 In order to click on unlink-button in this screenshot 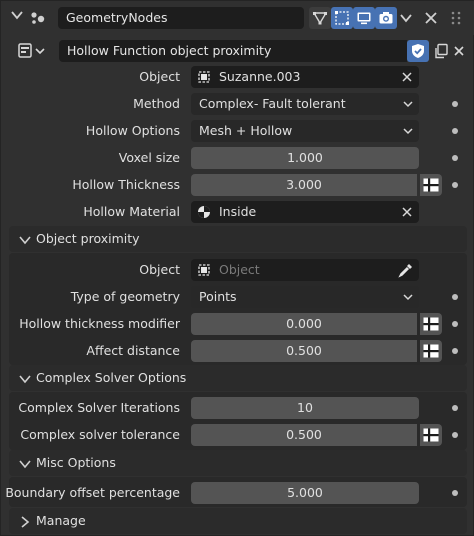, I will do `click(459, 51)`.